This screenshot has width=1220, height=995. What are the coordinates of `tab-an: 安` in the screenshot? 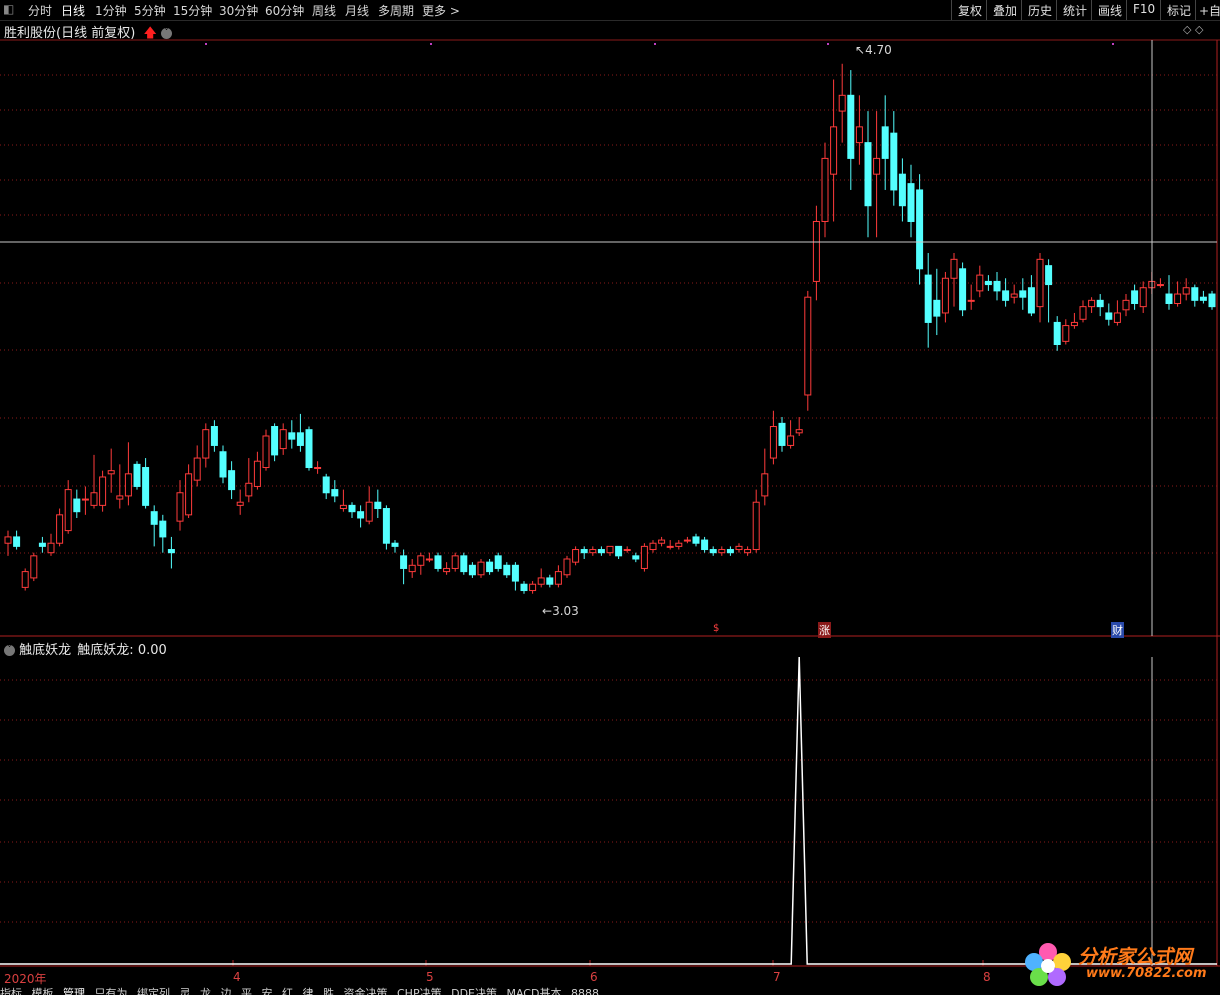 It's located at (267, 990).